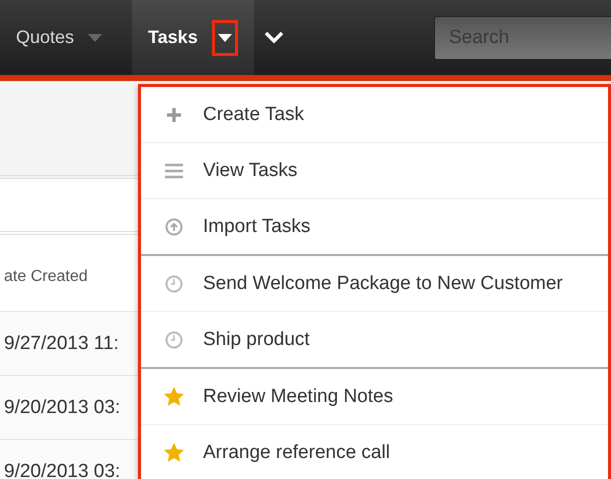 The image size is (611, 479). Describe the element at coordinates (174, 227) in the screenshot. I see `upload-icon` at that location.